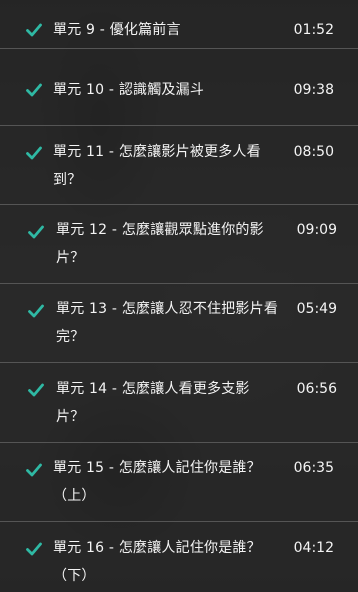  Describe the element at coordinates (313, 90) in the screenshot. I see `lesson-duration: 09:38` at that location.